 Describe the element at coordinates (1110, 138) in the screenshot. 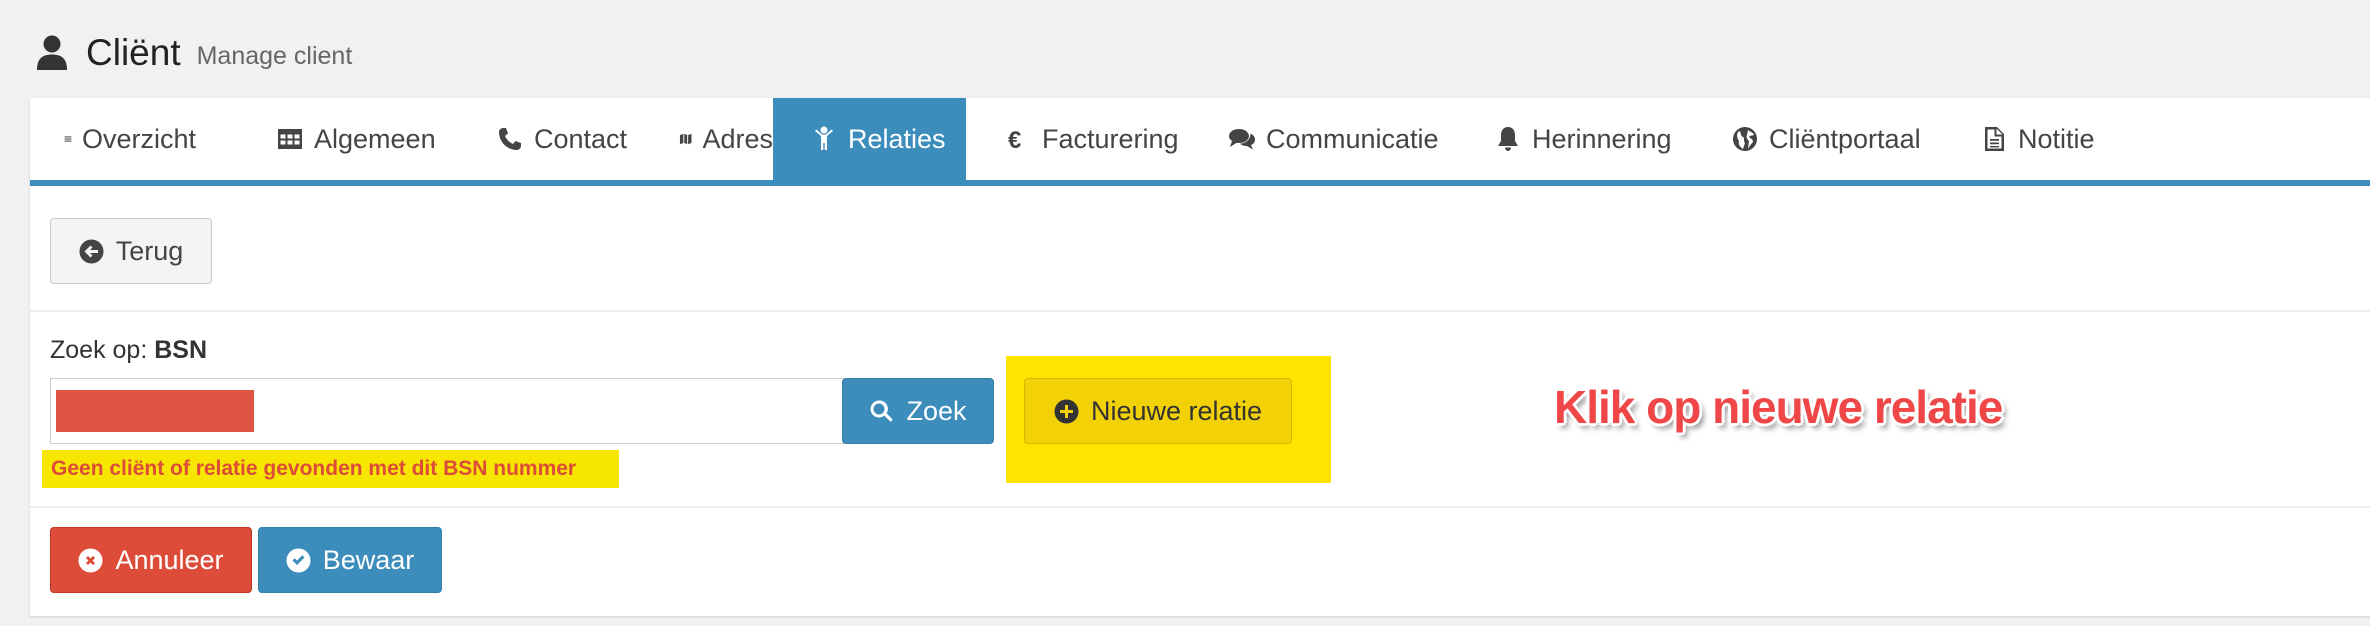

I see `tab-label: Facturering` at that location.